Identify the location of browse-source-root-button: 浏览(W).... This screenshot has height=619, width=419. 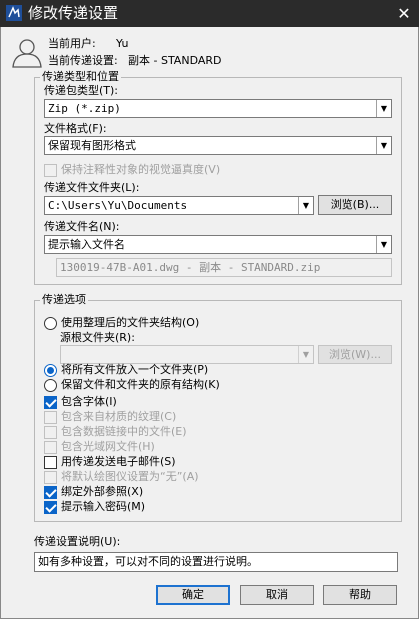
(355, 354).